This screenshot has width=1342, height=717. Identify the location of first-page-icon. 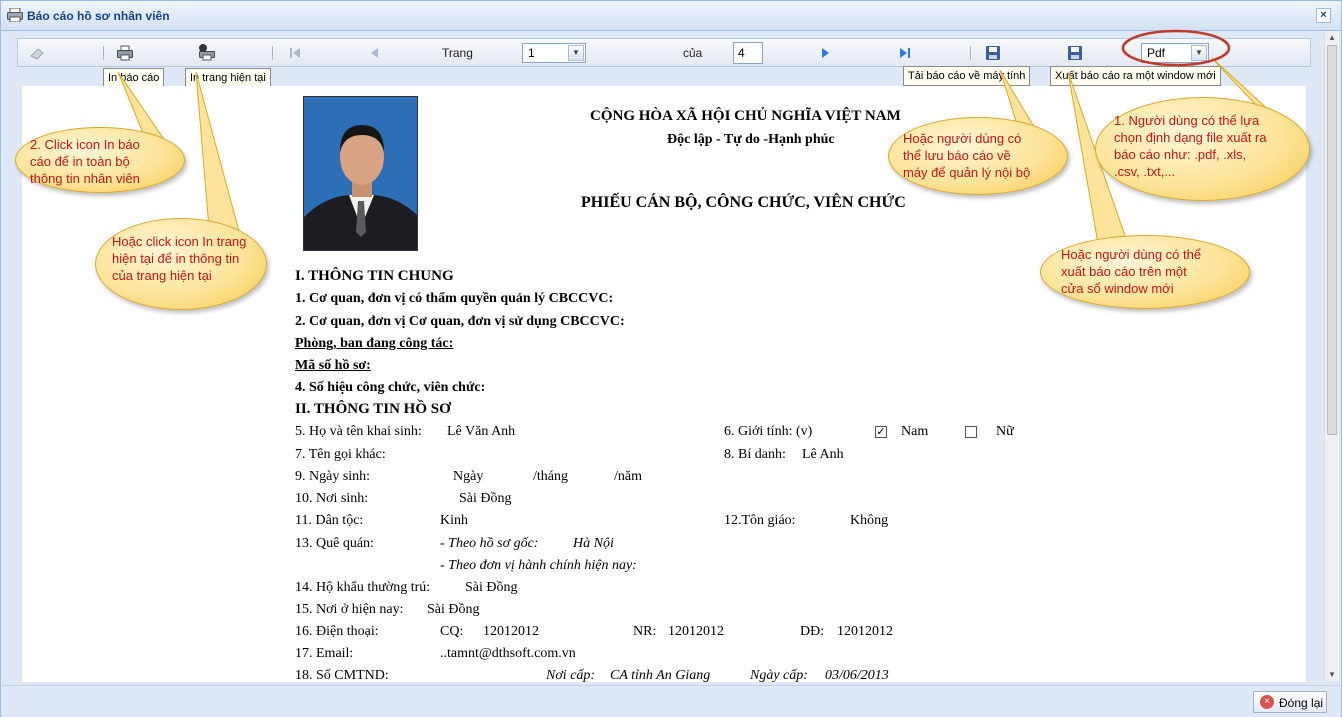
(295, 53).